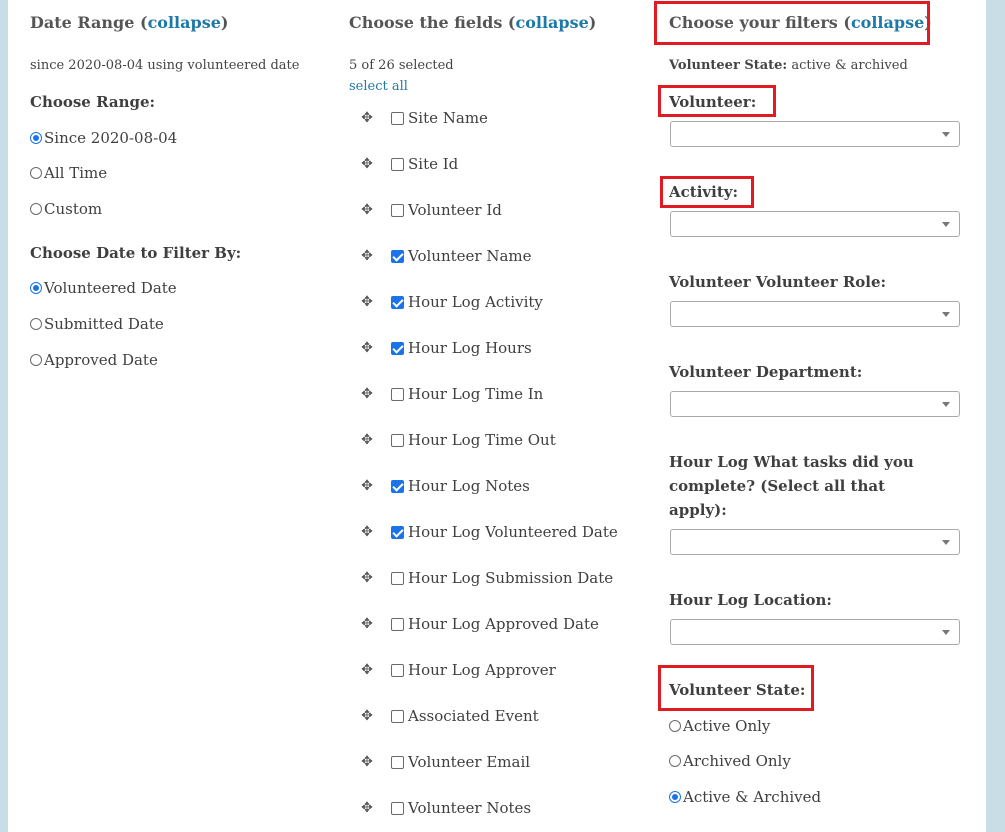  What do you see at coordinates (815, 224) in the screenshot?
I see `activity-select` at bounding box center [815, 224].